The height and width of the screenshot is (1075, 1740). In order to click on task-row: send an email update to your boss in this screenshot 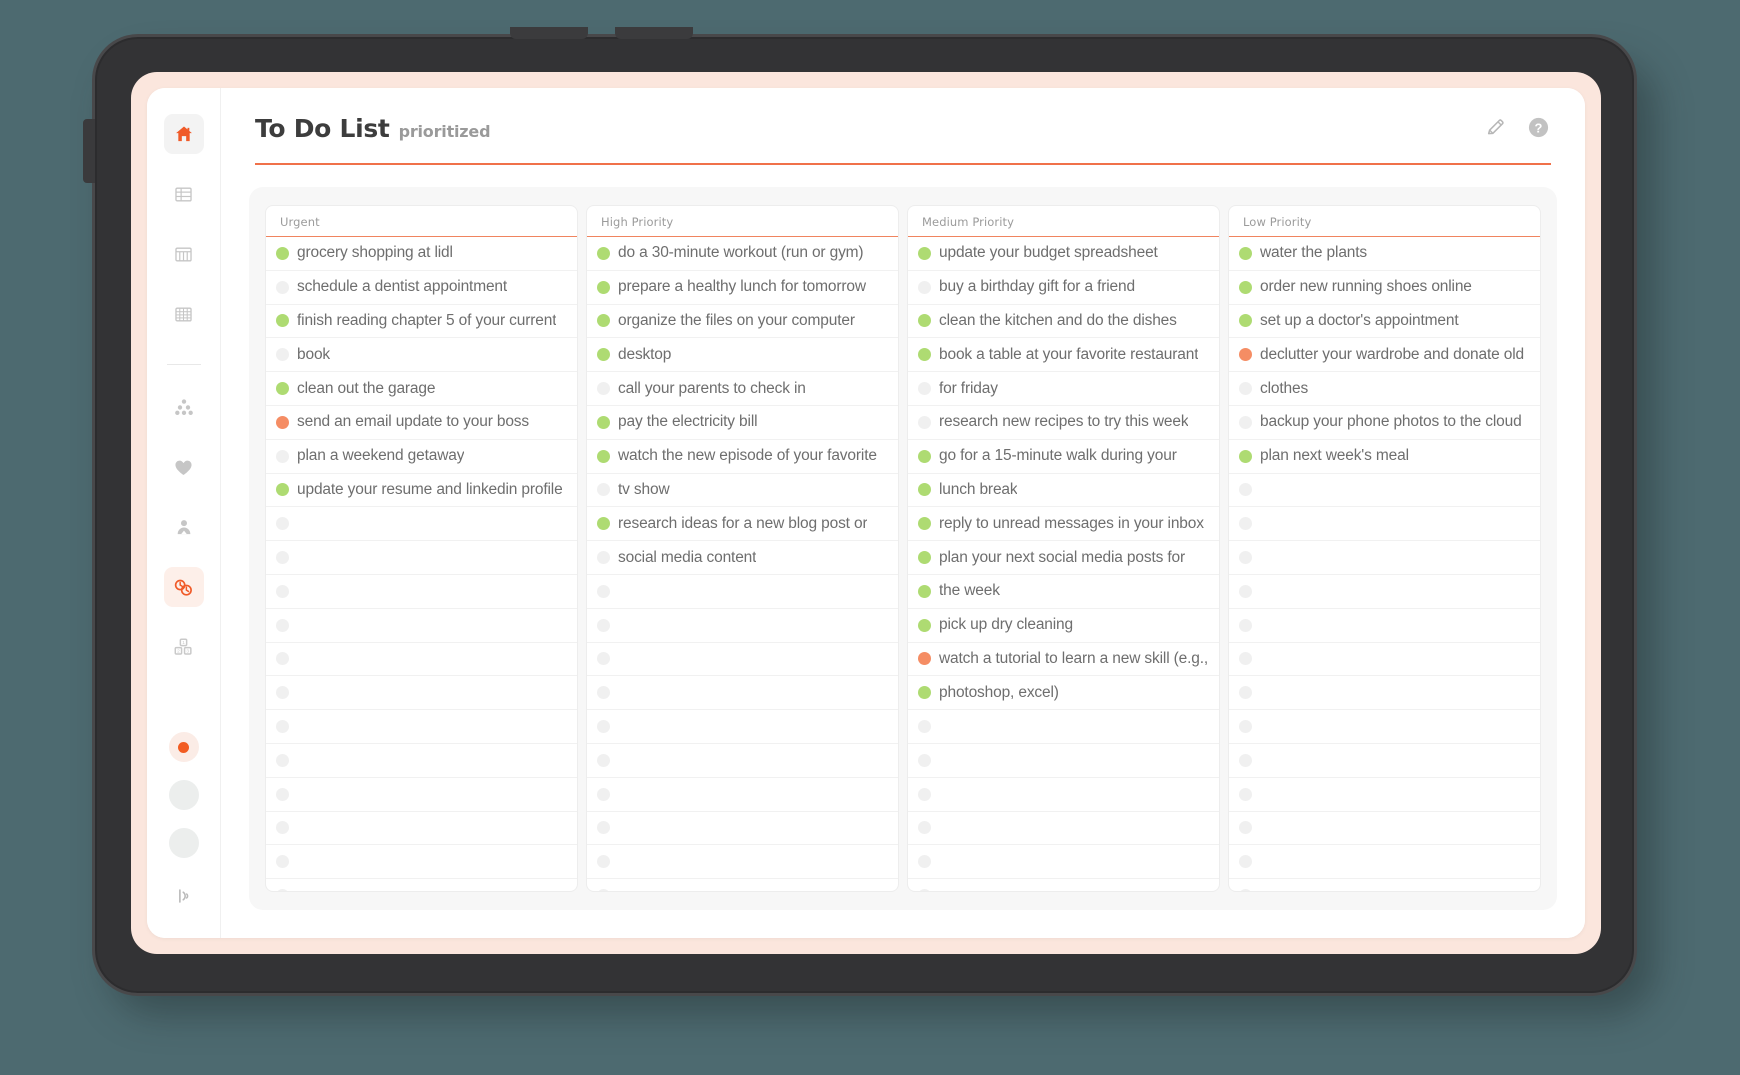, I will do `click(421, 423)`.